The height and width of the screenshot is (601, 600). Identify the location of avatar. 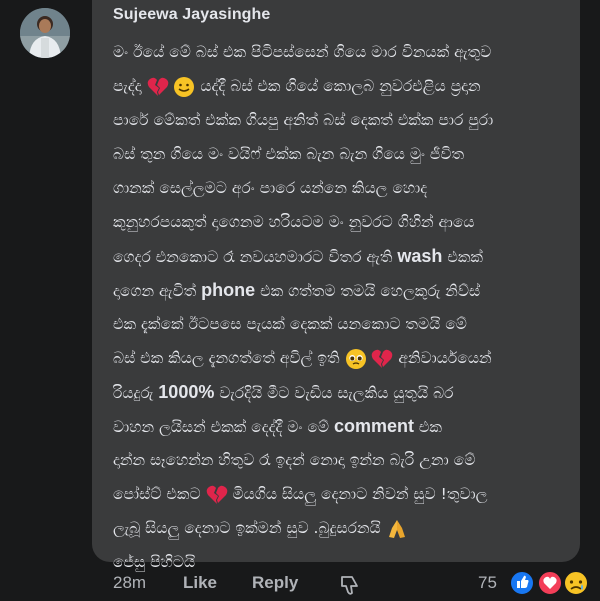
(45, 33).